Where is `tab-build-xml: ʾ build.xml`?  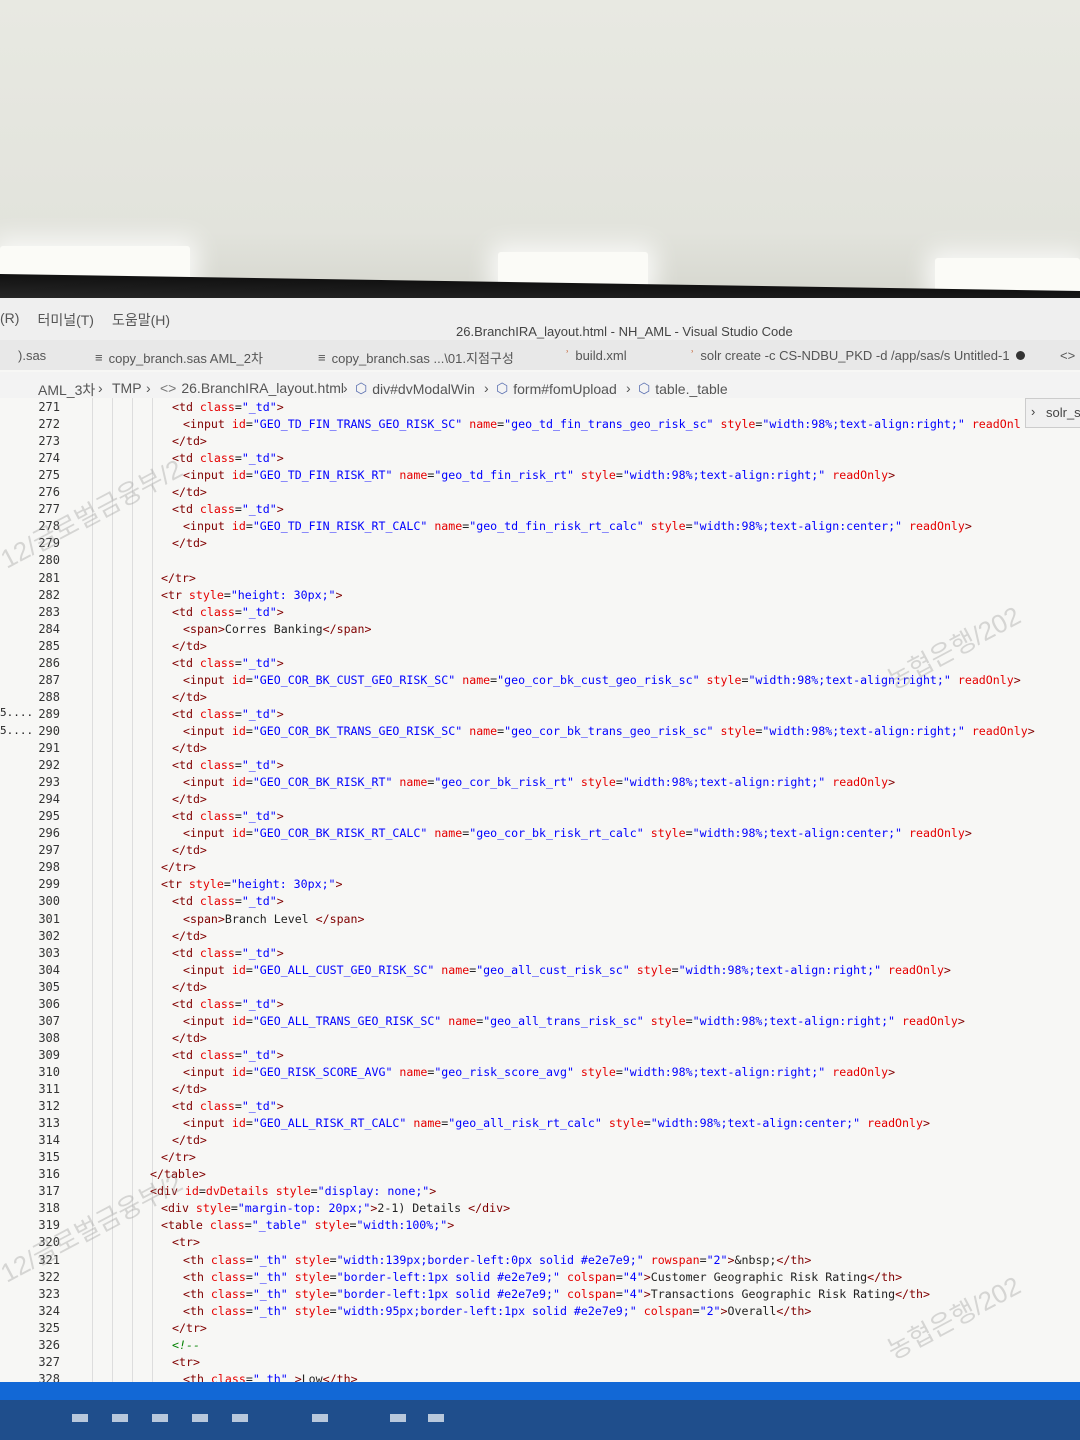
tab-build-xml: ʾ build.xml is located at coordinates (596, 355).